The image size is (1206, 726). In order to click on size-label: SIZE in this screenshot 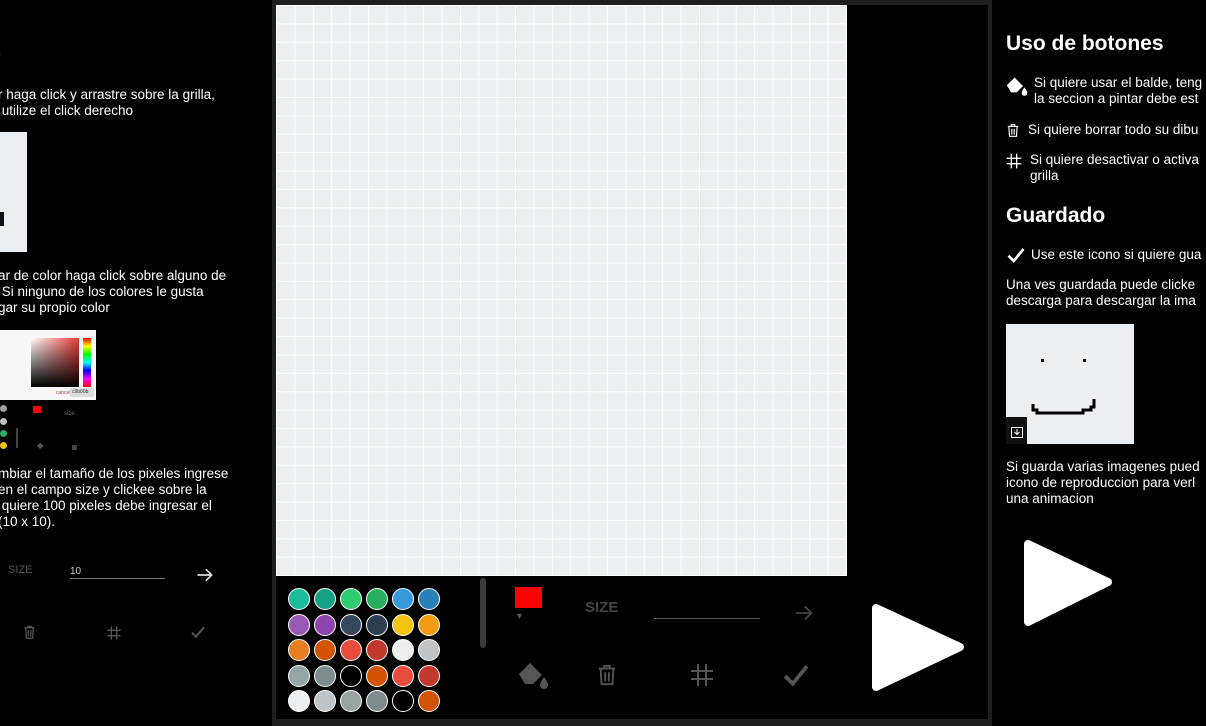, I will do `click(602, 607)`.